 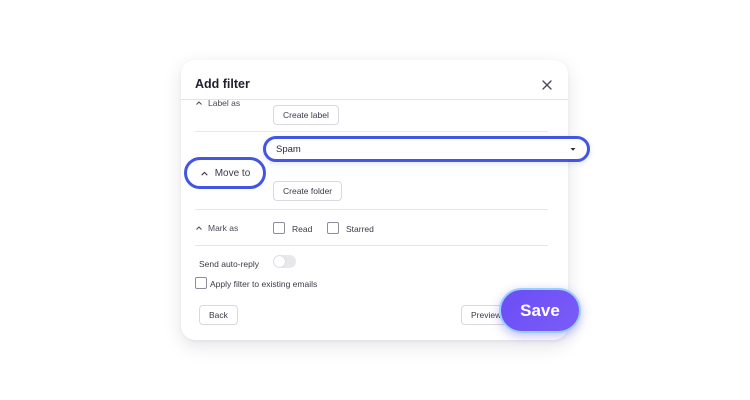 I want to click on folder-select-value: Spam, so click(x=288, y=149).